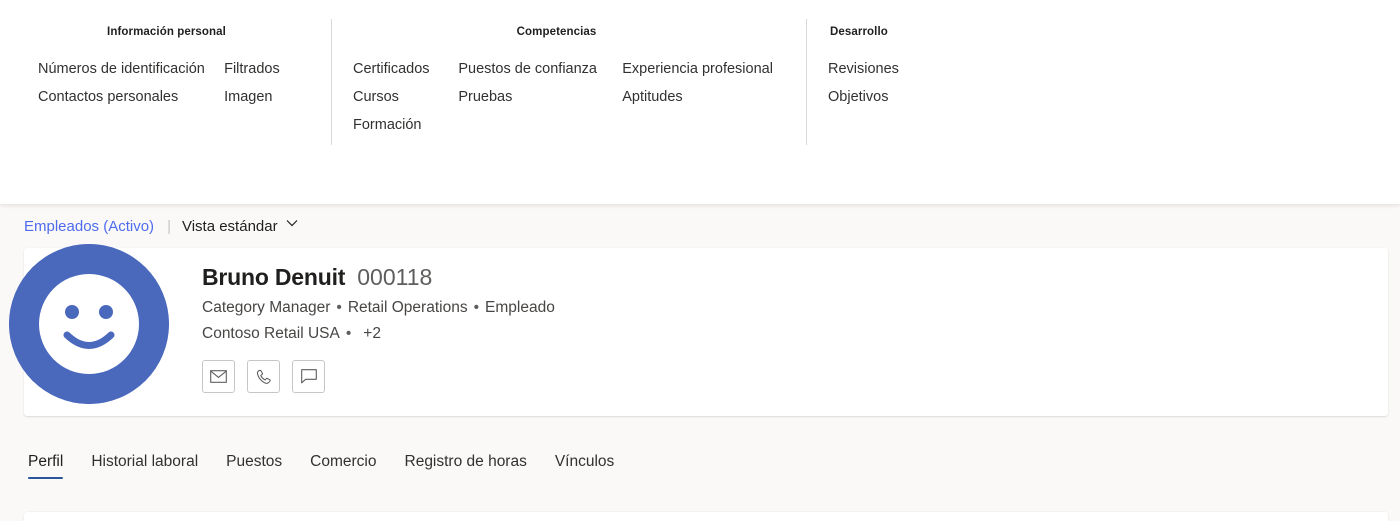 The height and width of the screenshot is (521, 1400). I want to click on view-selector-label: Vista estándar, so click(229, 226).